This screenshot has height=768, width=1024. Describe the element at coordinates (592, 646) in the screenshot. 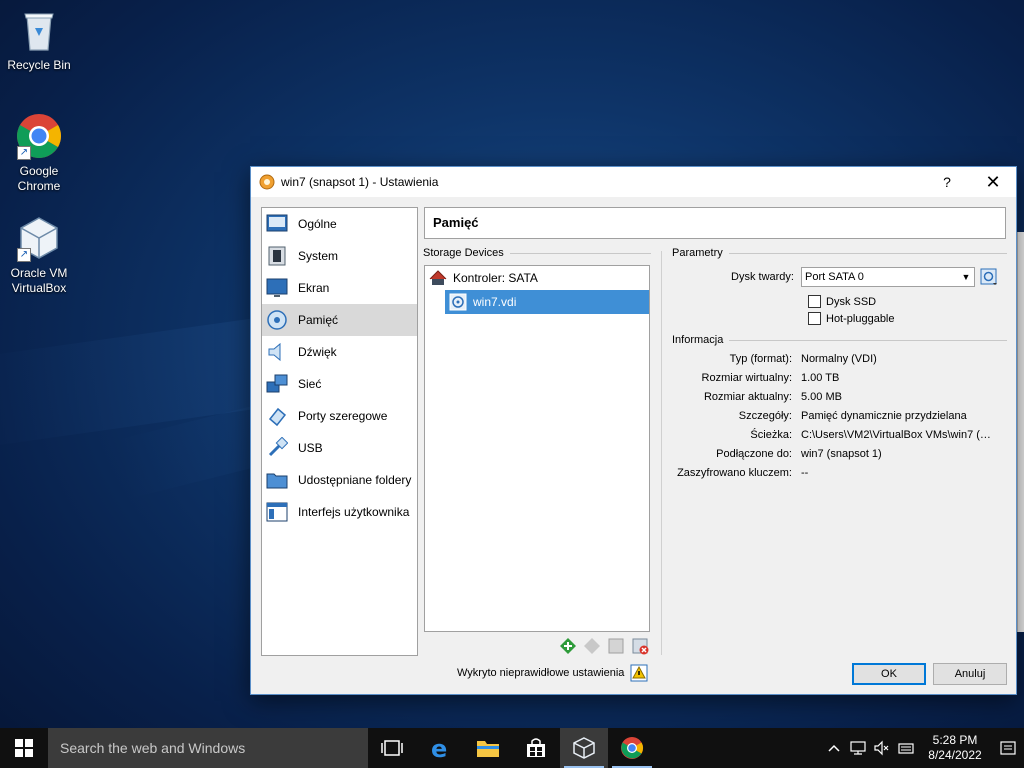

I see `remove-controller-button` at that location.